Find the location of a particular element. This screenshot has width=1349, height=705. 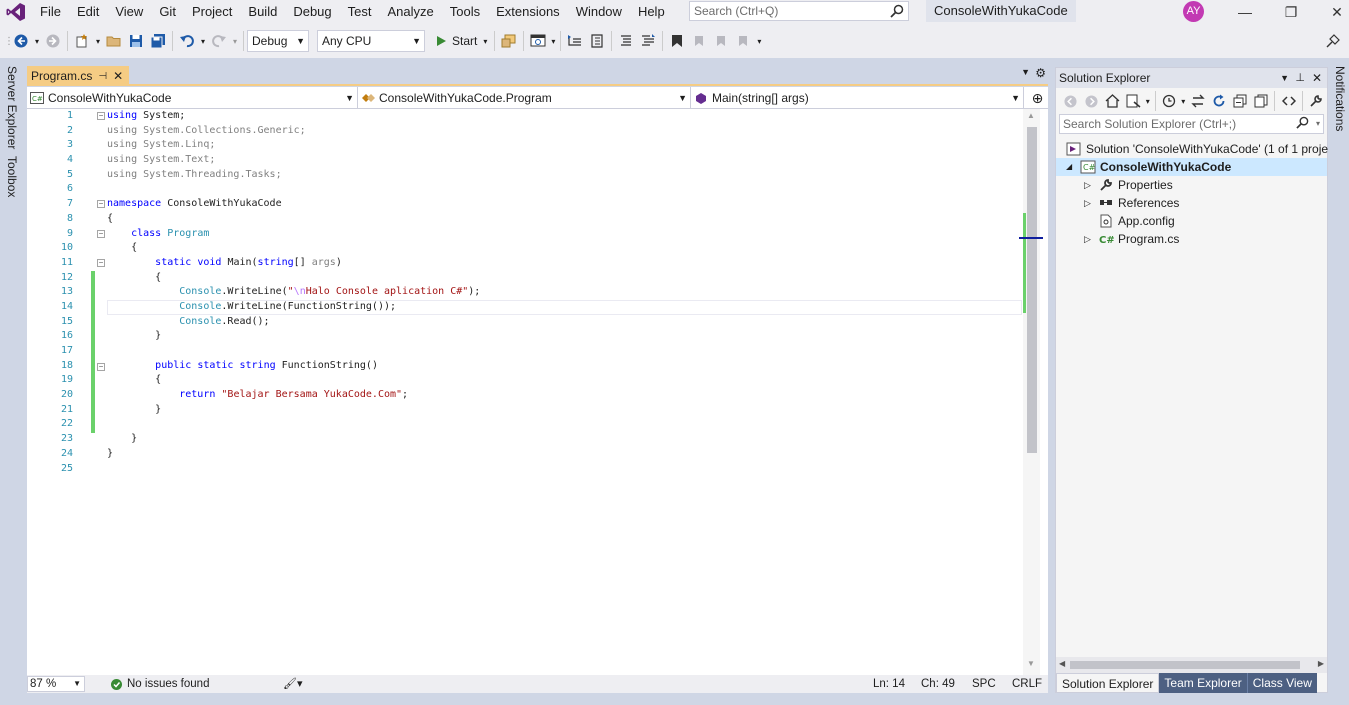

document-tab-program-cs: Program.cs ⊣ ✕ is located at coordinates (78, 76).